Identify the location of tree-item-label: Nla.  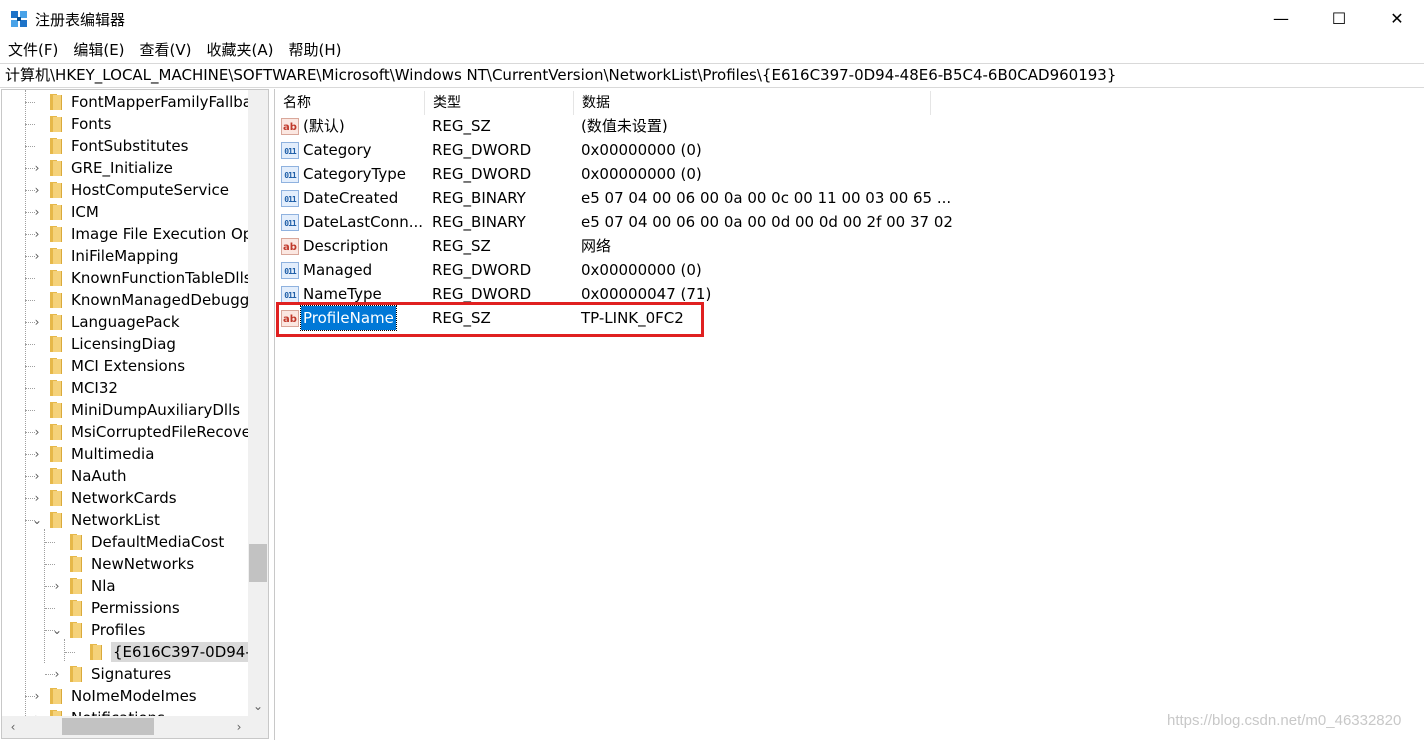
(103, 586).